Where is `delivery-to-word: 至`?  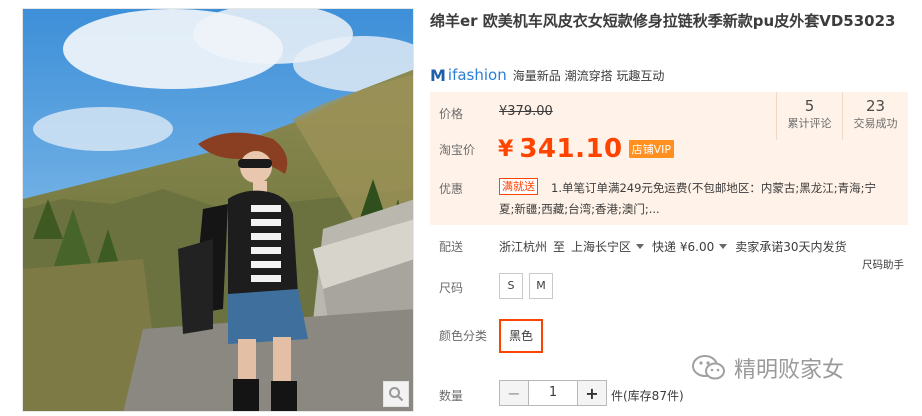
delivery-to-word: 至 is located at coordinates (559, 247).